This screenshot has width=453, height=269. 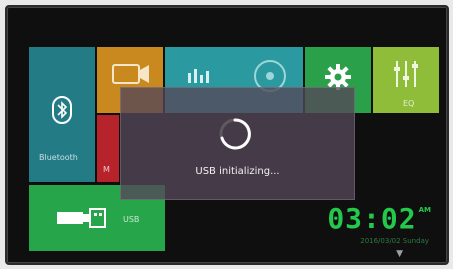 What do you see at coordinates (235, 134) in the screenshot?
I see `loading-spinner-icon` at bounding box center [235, 134].